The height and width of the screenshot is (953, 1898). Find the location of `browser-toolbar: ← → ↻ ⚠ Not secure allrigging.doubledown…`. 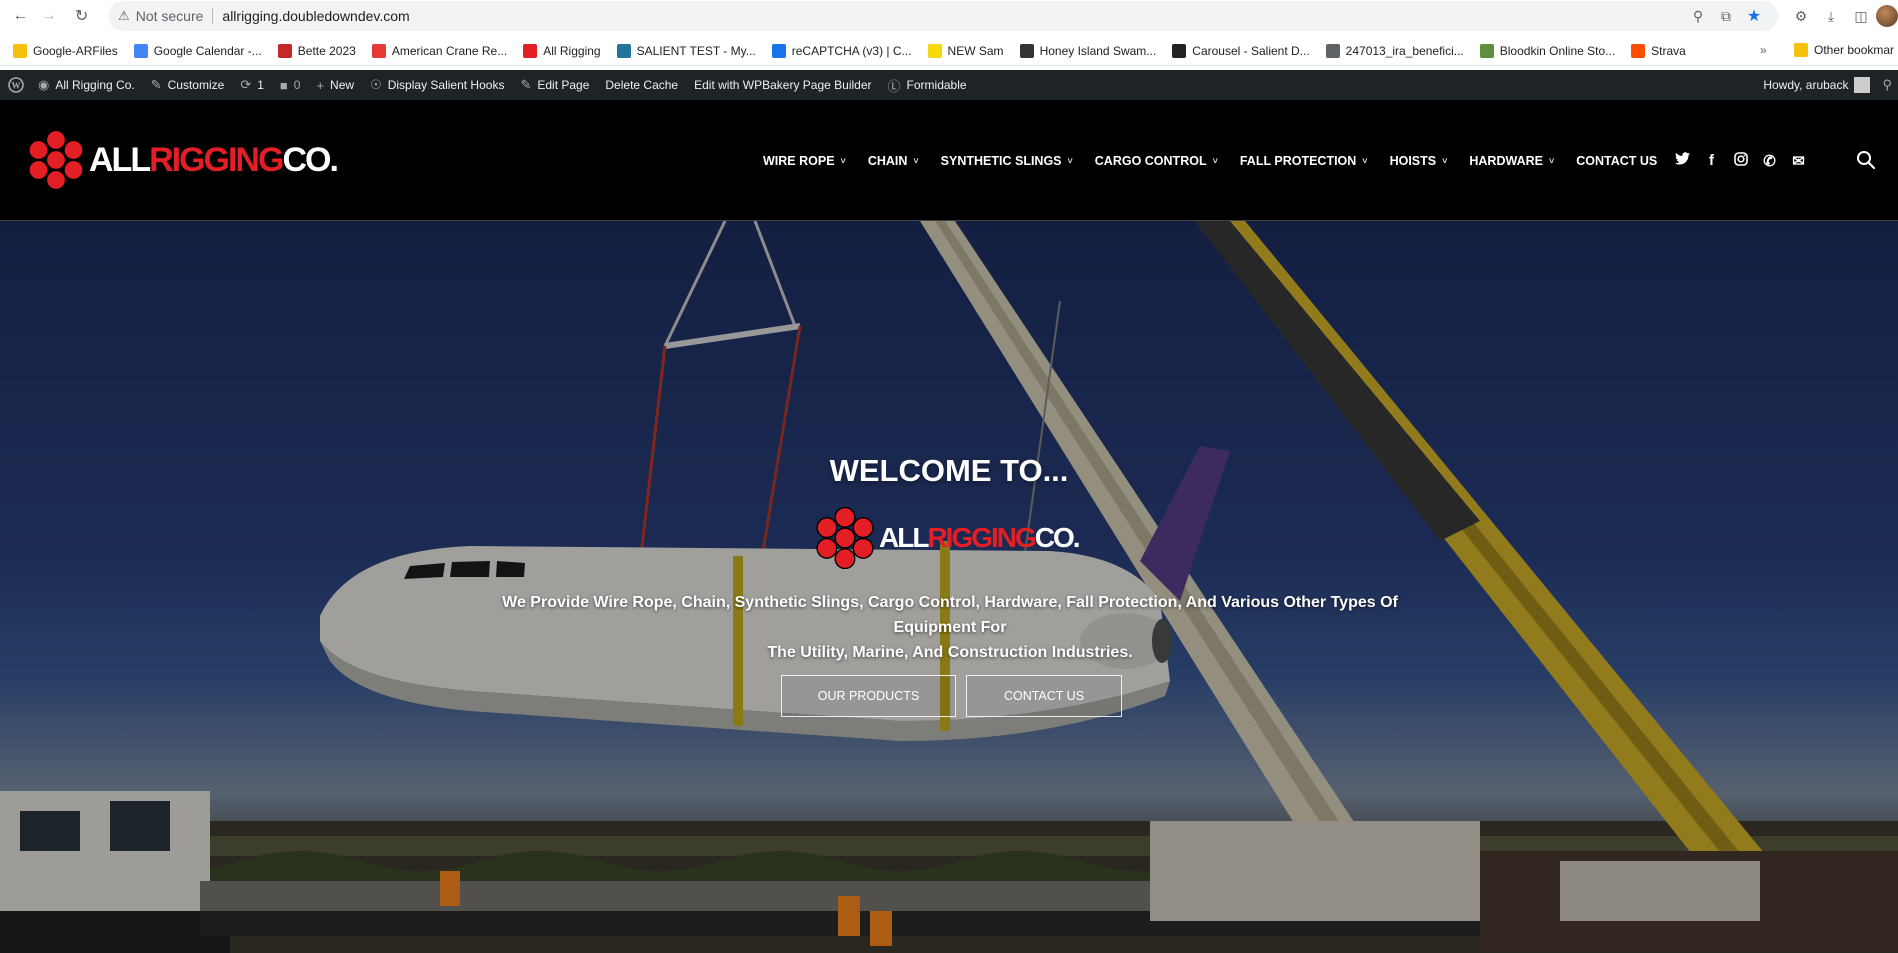

browser-toolbar: ← → ↻ ⚠ Not secure allrigging.doubledown… is located at coordinates (949, 16).